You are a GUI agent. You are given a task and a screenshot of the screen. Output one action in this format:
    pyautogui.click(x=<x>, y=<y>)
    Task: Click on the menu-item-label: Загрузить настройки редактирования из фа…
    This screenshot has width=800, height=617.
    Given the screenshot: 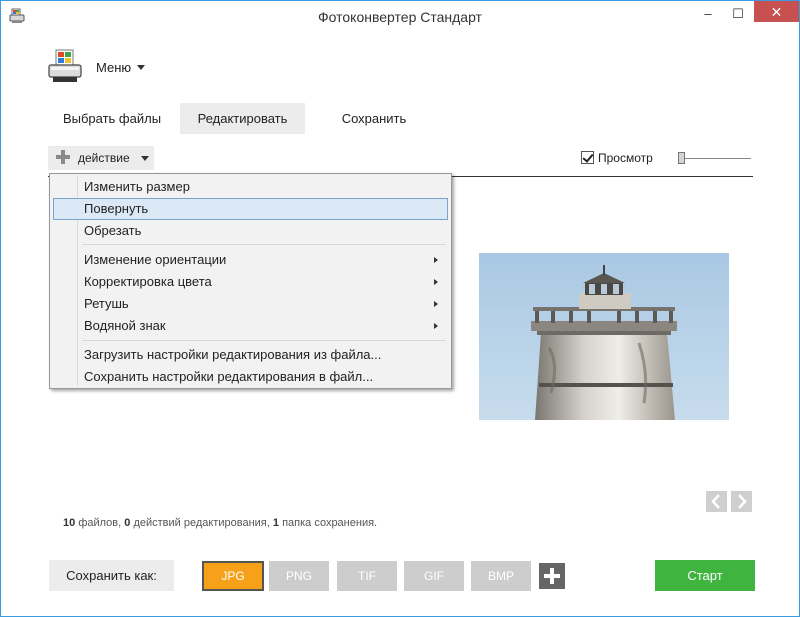 What is the action you would take?
    pyautogui.click(x=233, y=354)
    